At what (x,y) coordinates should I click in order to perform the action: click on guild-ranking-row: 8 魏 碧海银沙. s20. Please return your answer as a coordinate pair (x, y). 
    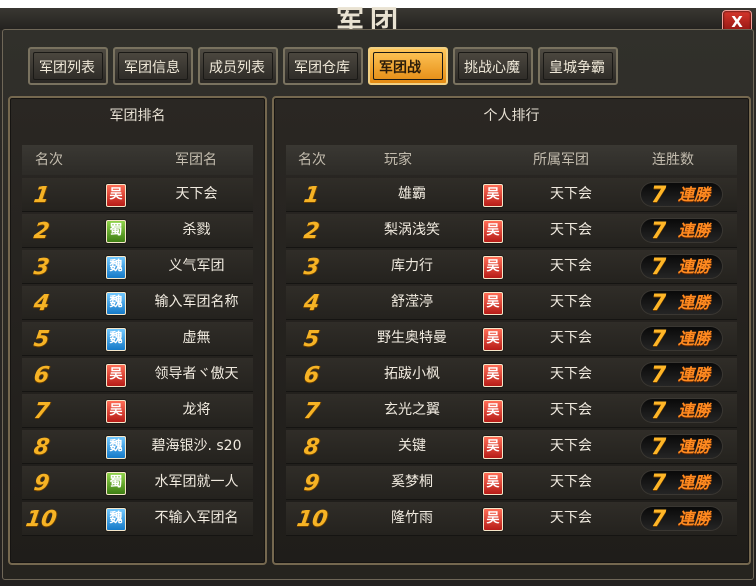
    Looking at the image, I should click on (137, 446).